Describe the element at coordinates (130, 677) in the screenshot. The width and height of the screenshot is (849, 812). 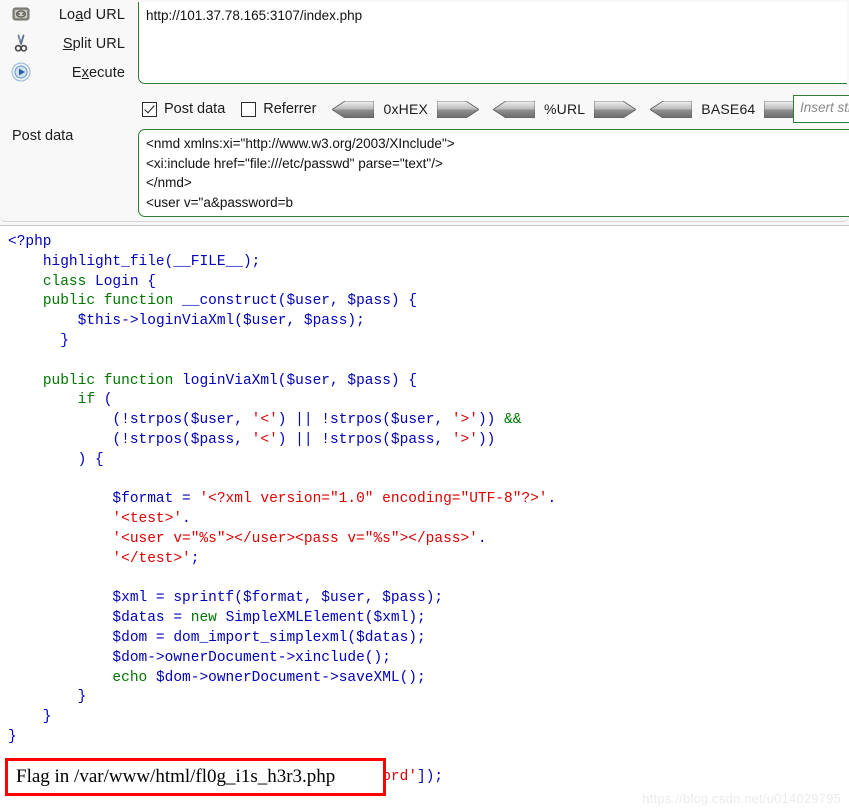
I see `code-token: echo` at that location.